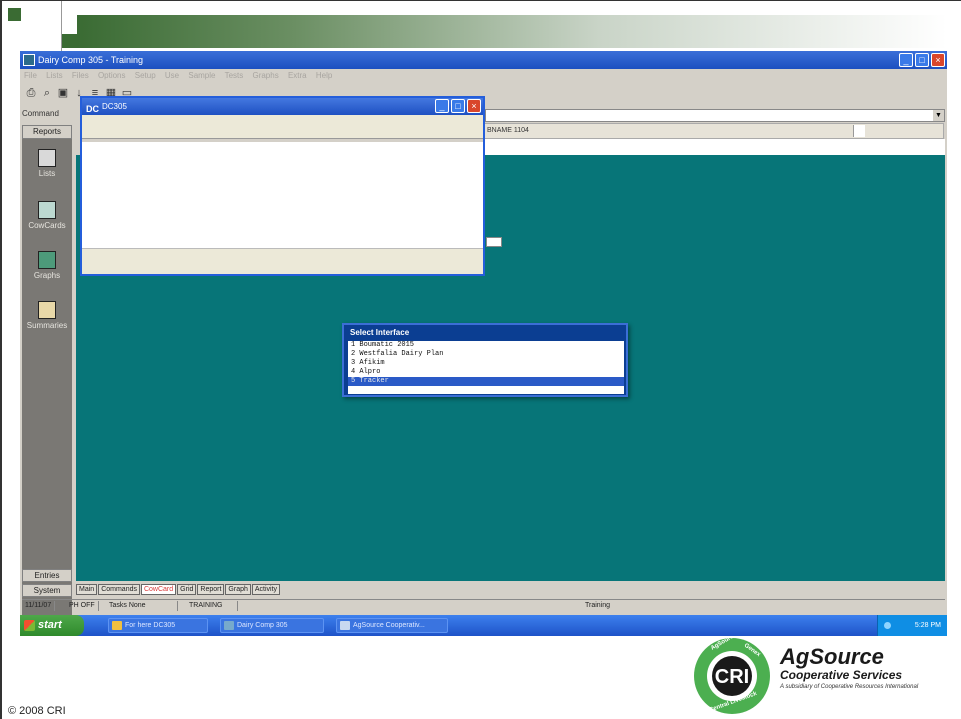 Image resolution: width=961 pixels, height=719 pixels. I want to click on brand-subtitle: Cooperative Services, so click(841, 675).